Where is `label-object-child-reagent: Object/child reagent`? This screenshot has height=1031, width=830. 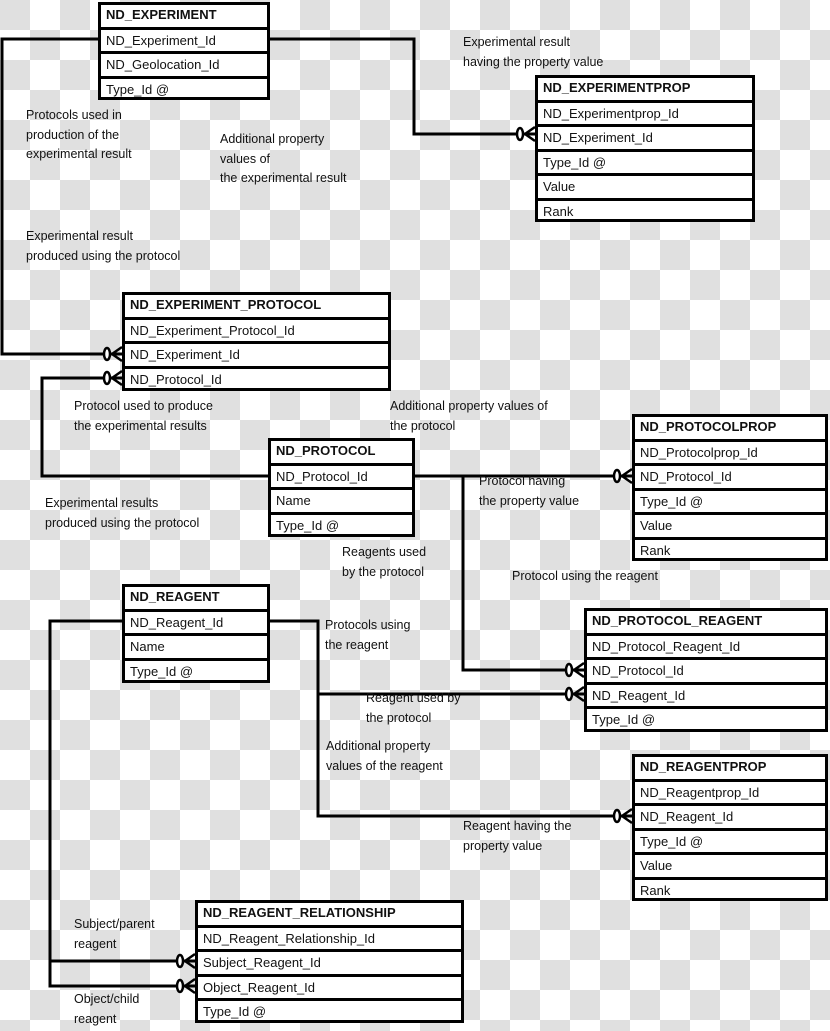
label-object-child-reagent: Object/child reagent is located at coordinates (107, 1009).